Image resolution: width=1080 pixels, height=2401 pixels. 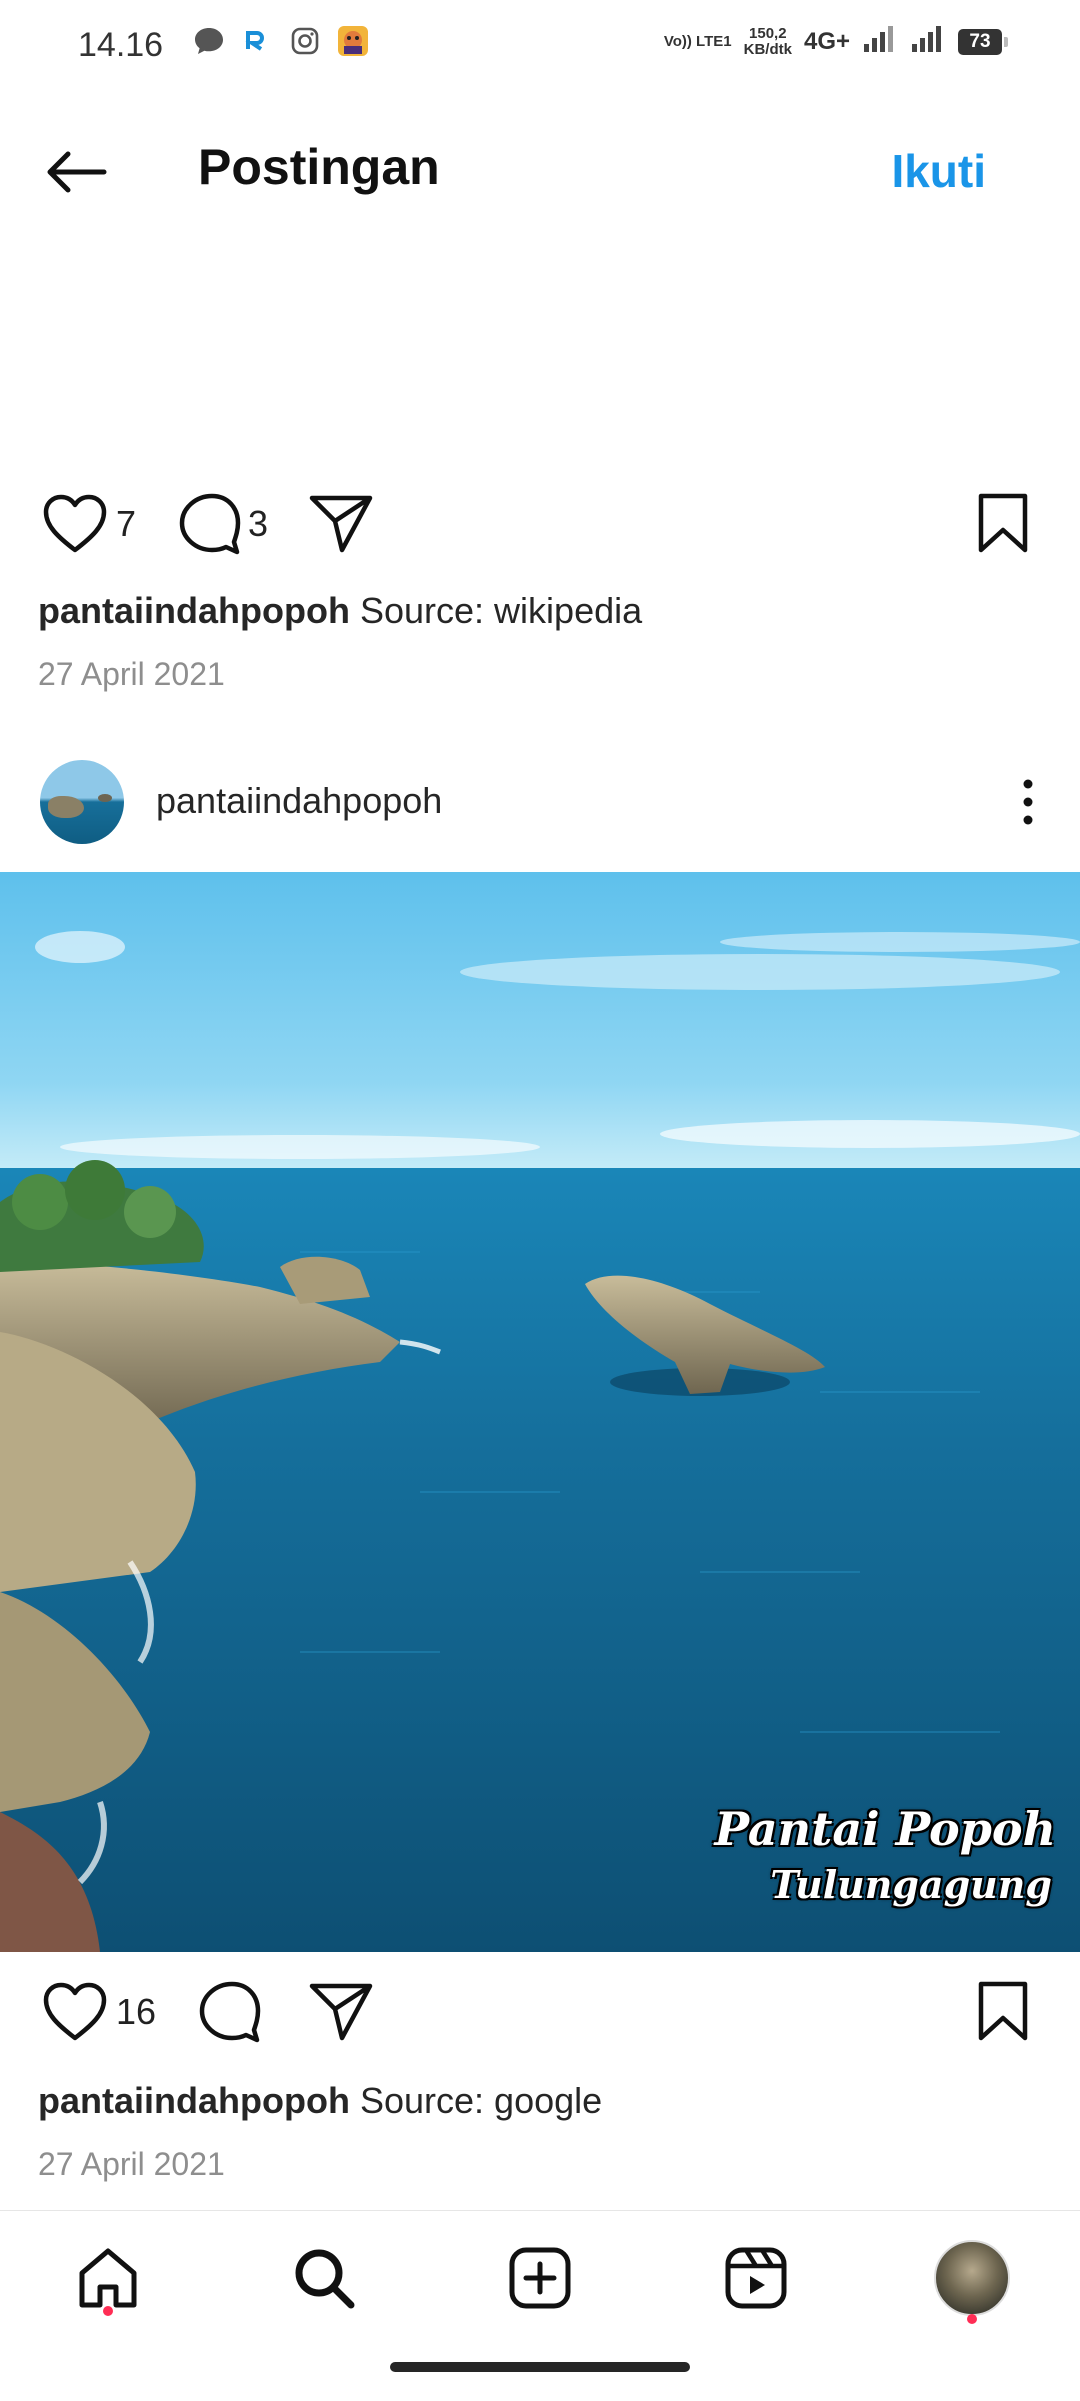 I want to click on post-1-date: 27 April 2021, so click(x=131, y=674).